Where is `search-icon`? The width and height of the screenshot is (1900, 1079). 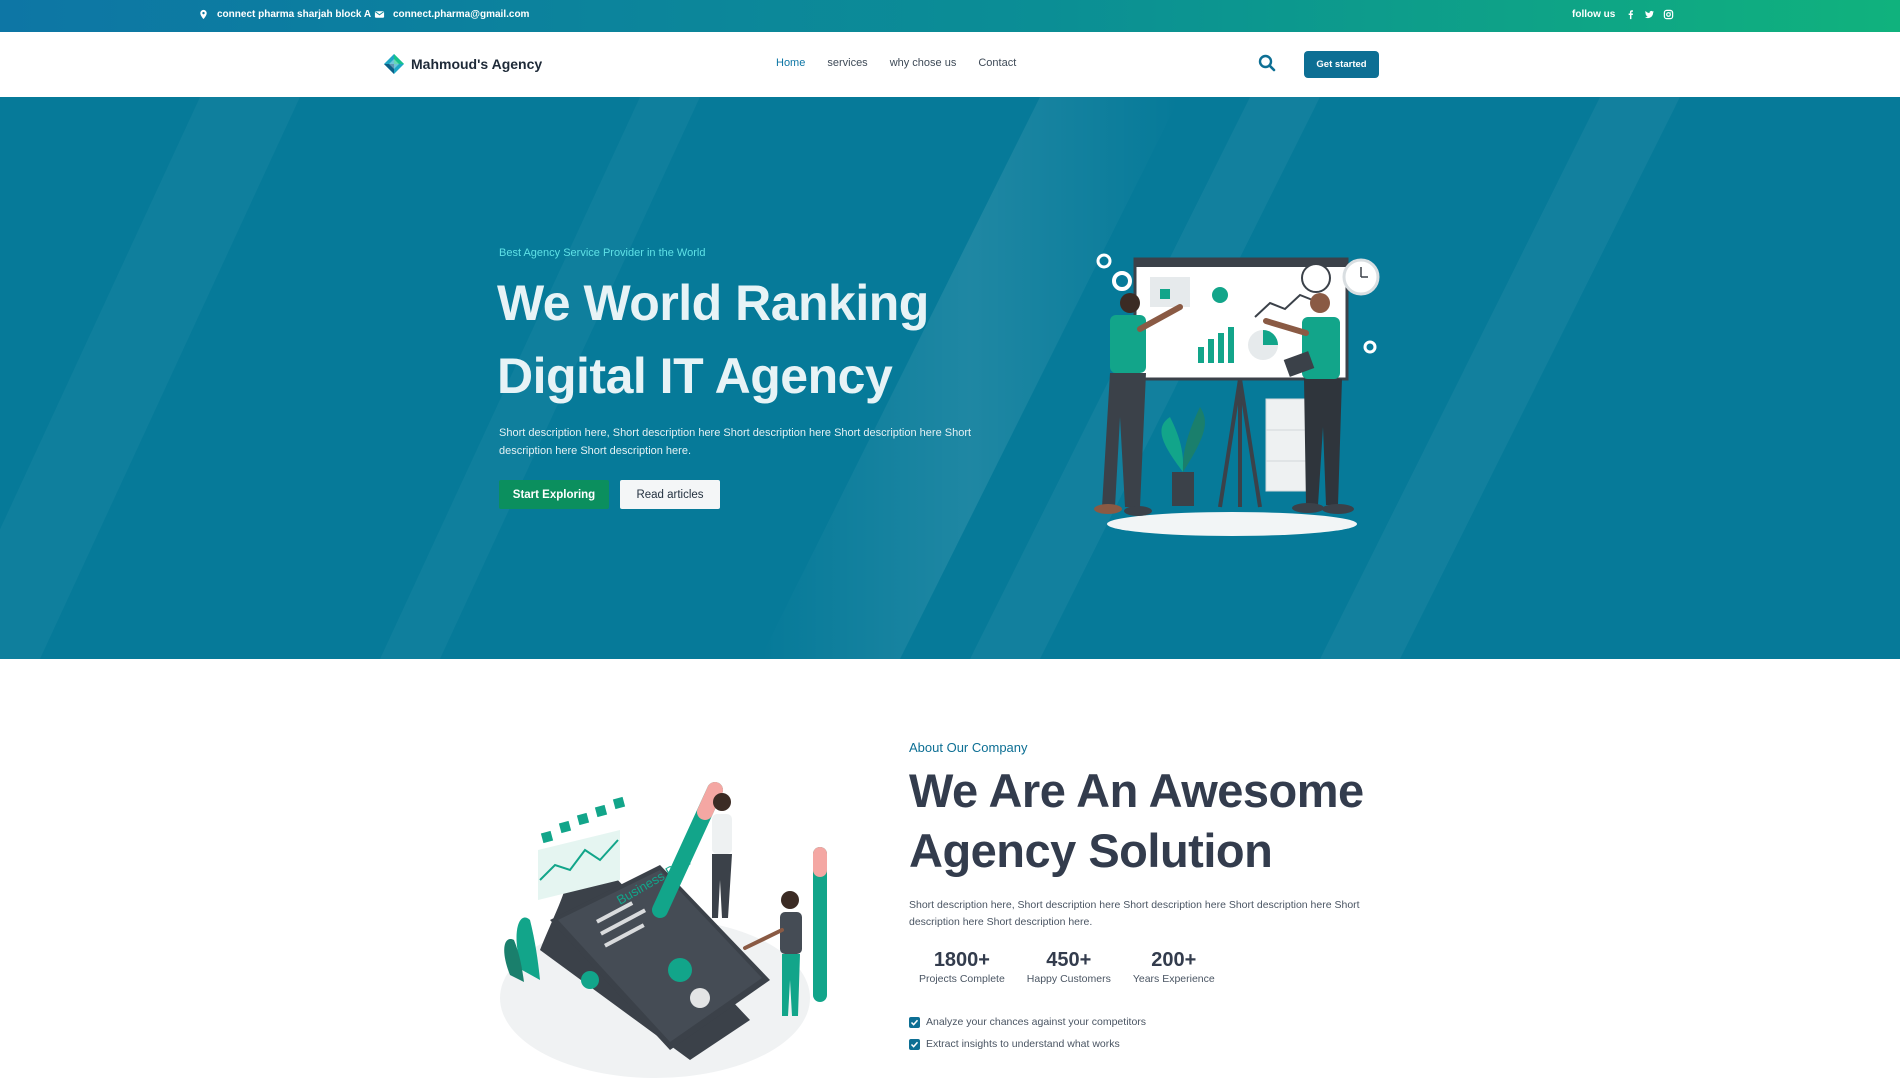 search-icon is located at coordinates (1267, 63).